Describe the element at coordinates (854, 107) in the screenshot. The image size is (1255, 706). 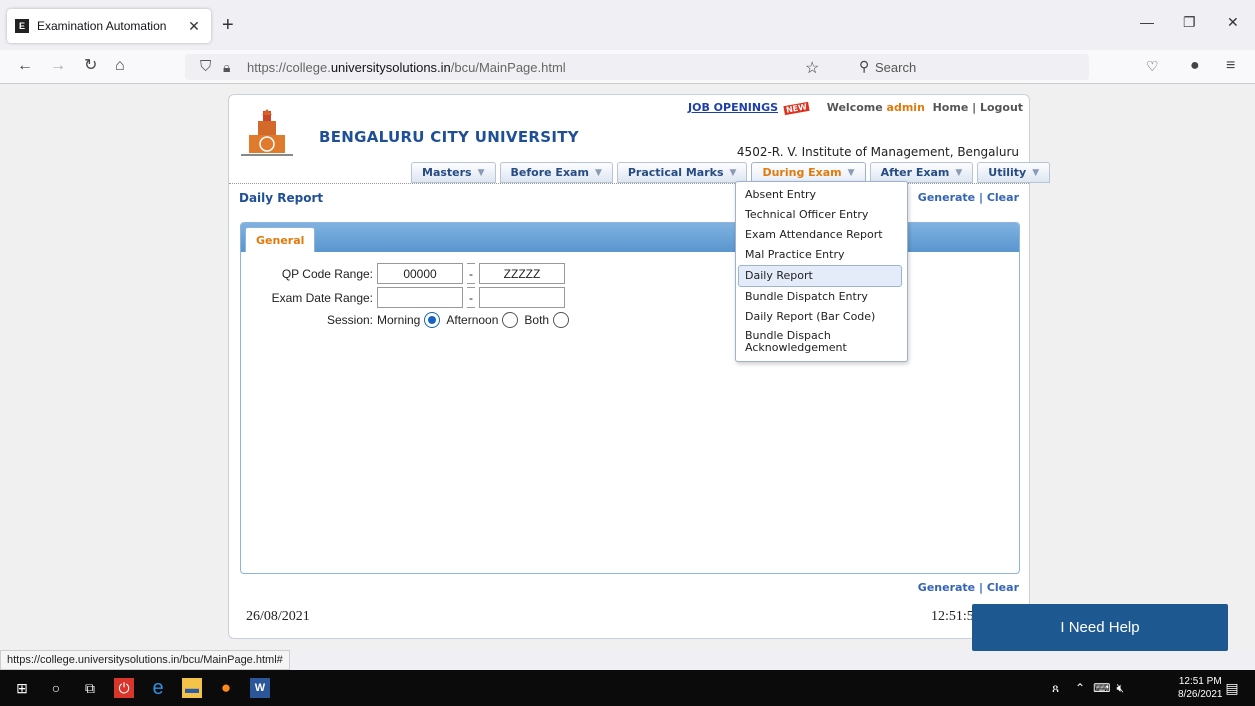
I see `welcome-text: Welcome` at that location.